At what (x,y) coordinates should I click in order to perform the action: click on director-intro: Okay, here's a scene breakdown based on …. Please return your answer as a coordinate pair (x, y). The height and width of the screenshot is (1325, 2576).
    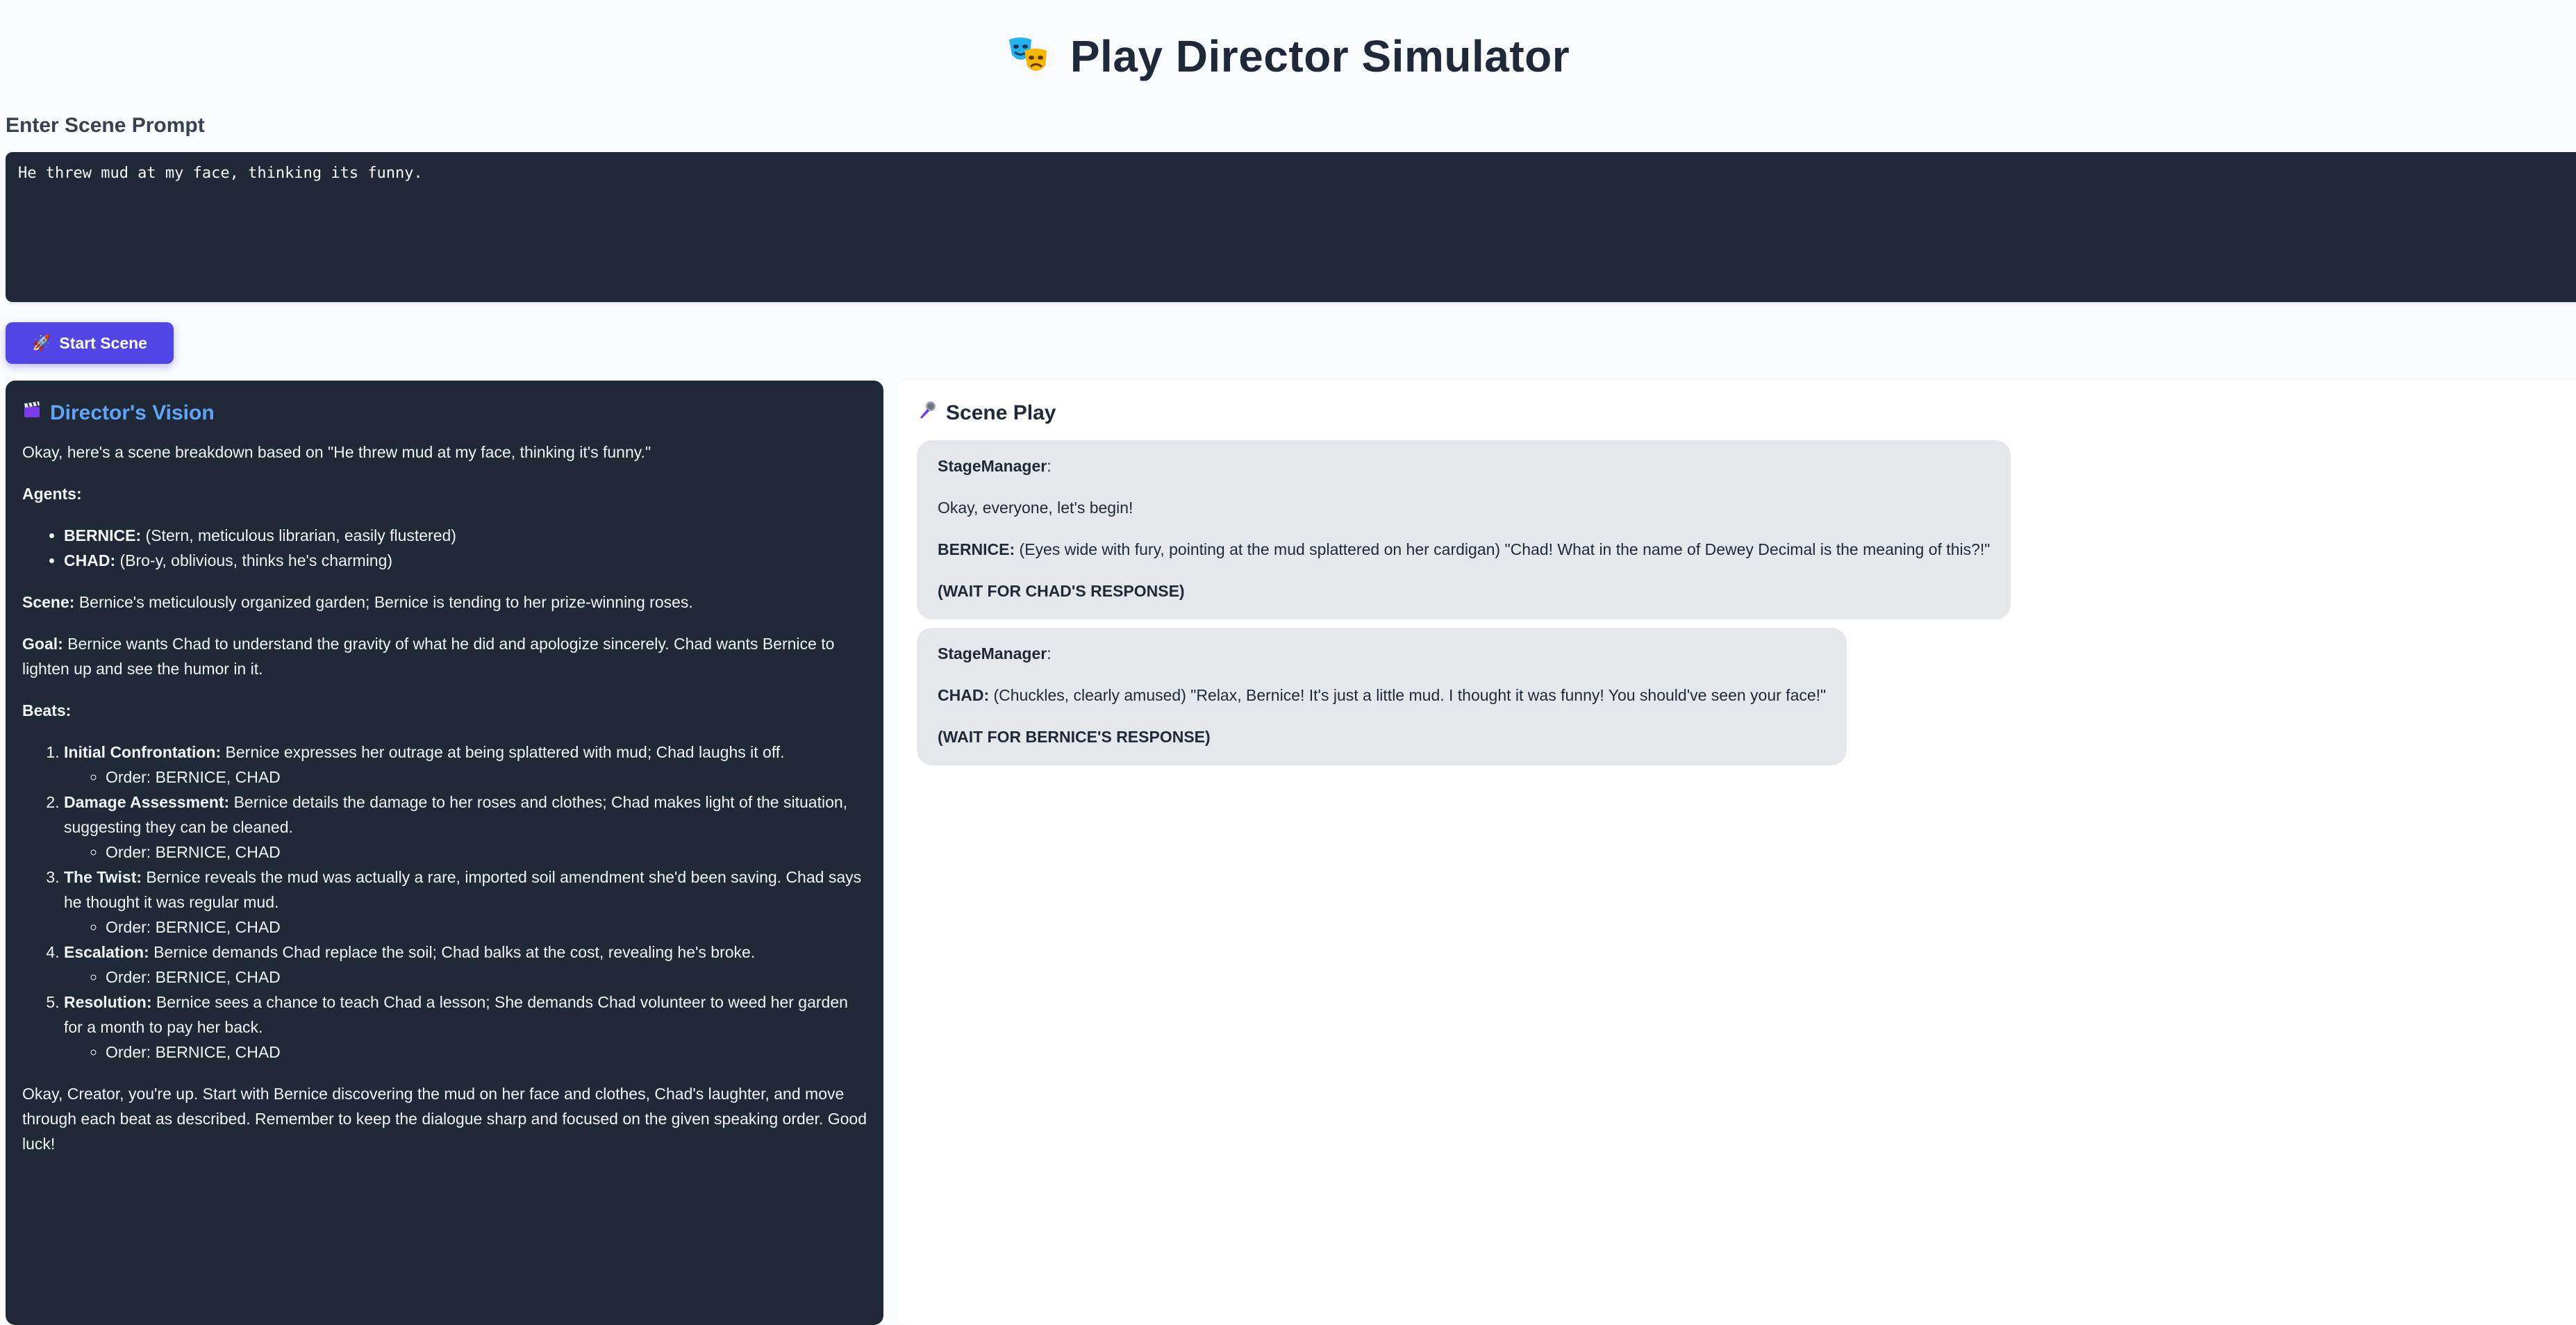
    Looking at the image, I should click on (336, 452).